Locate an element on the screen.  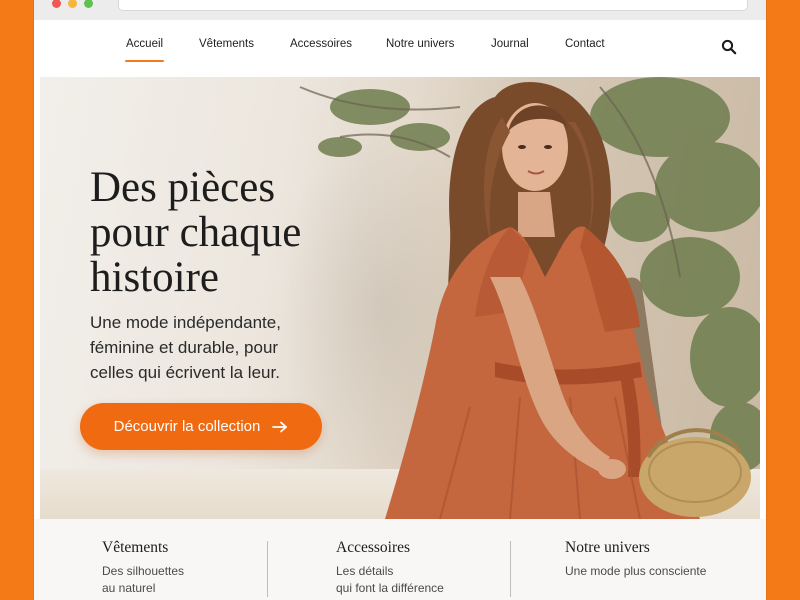
card-vetements: Vêtements Des silhouettes au naturel is located at coordinates (143, 568).